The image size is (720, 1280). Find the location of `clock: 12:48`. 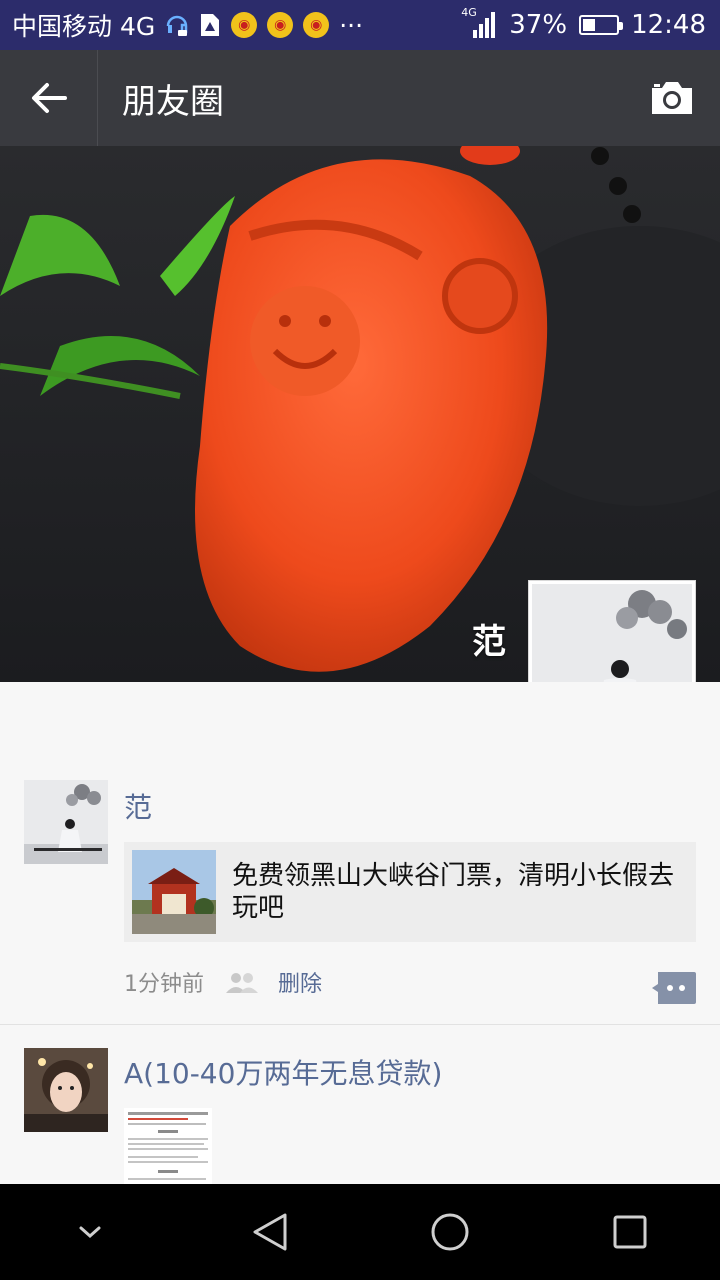

clock: 12:48 is located at coordinates (668, 25).